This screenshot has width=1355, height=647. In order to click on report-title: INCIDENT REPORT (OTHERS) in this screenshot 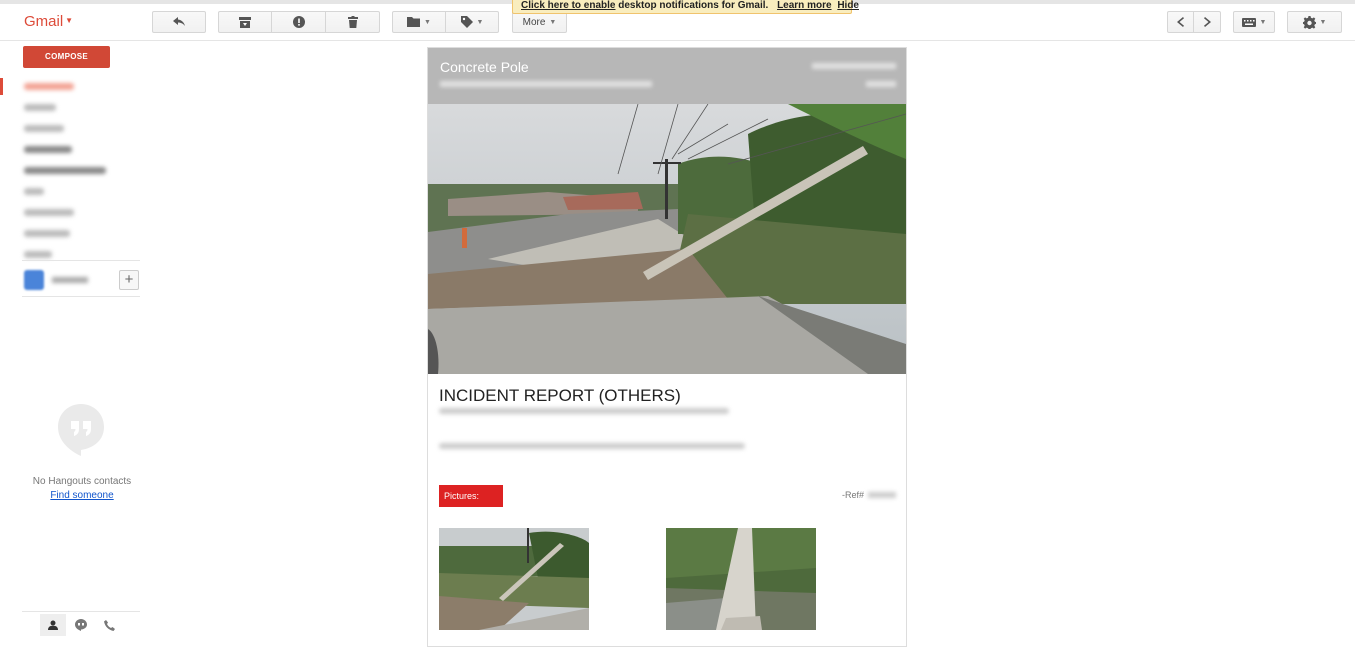, I will do `click(560, 395)`.